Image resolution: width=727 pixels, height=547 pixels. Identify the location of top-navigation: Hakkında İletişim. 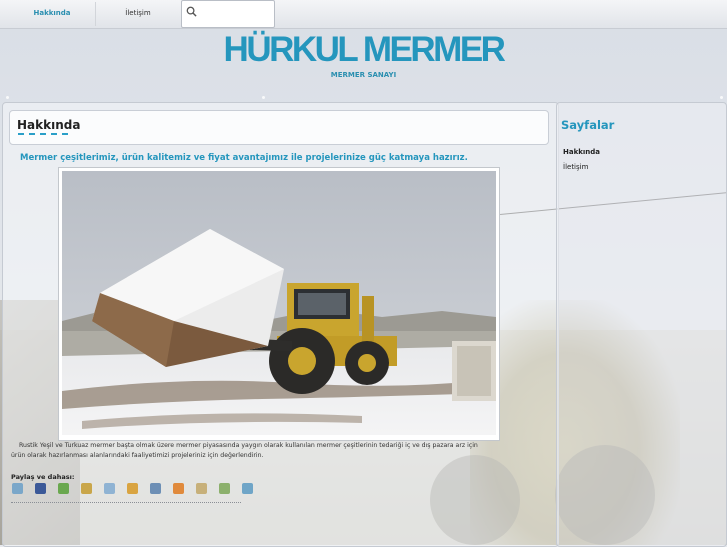
(363, 14).